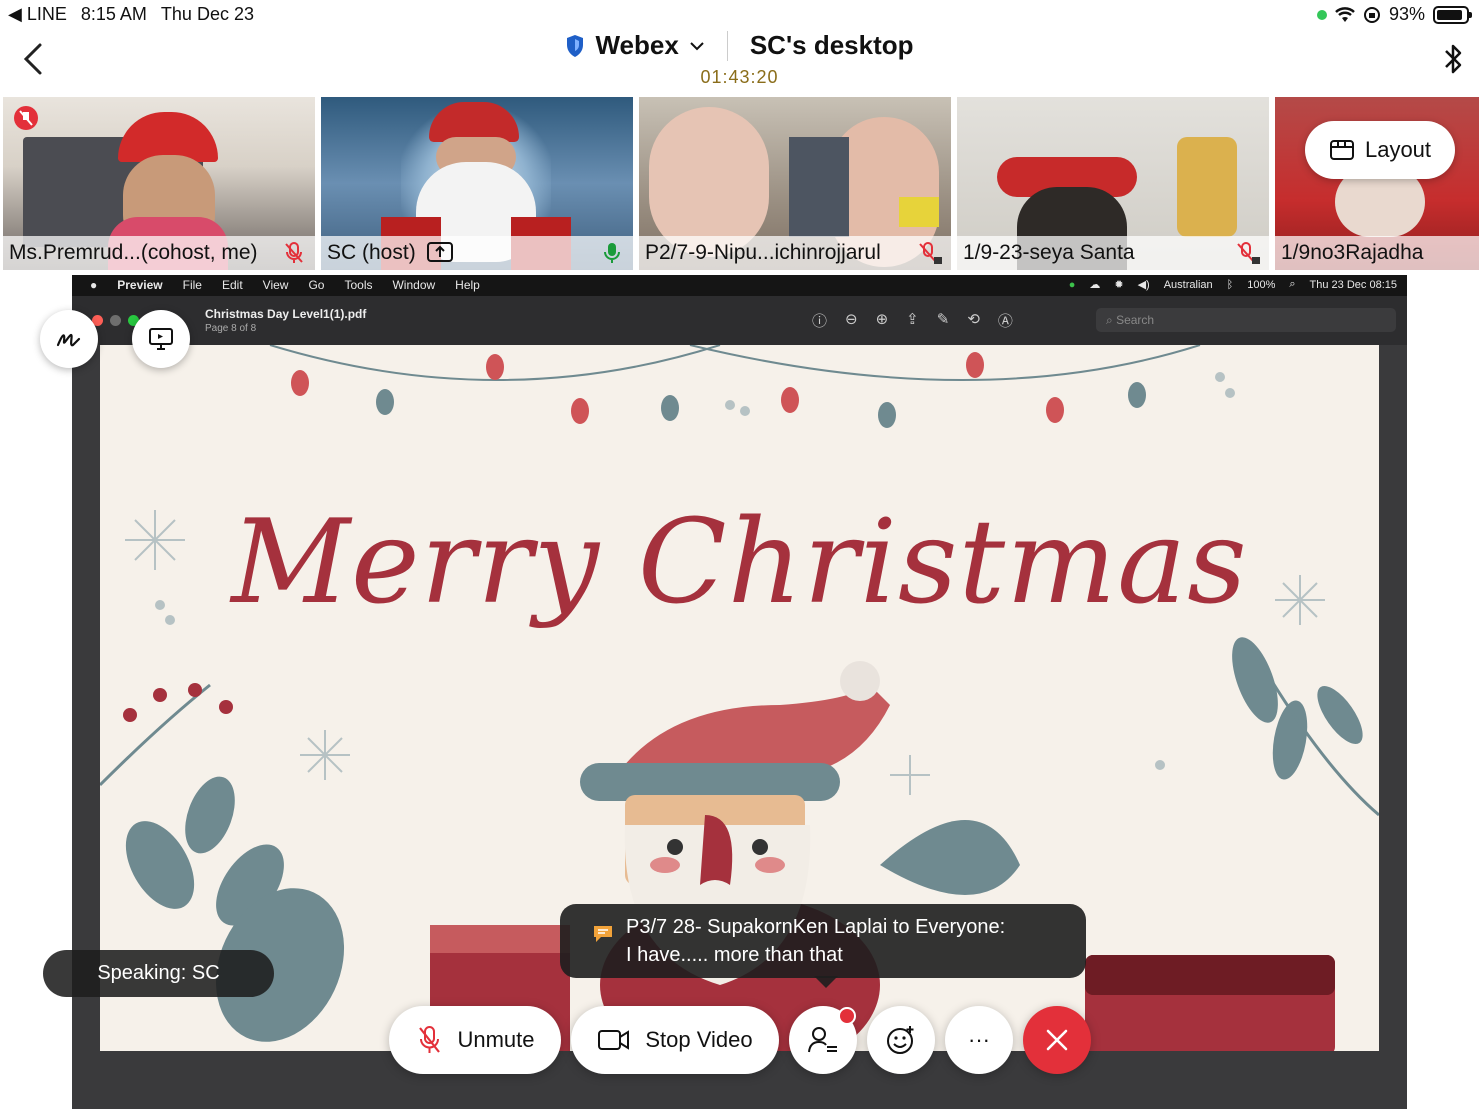 The width and height of the screenshot is (1479, 1109). Describe the element at coordinates (439, 252) in the screenshot. I see `sharing-icon` at that location.